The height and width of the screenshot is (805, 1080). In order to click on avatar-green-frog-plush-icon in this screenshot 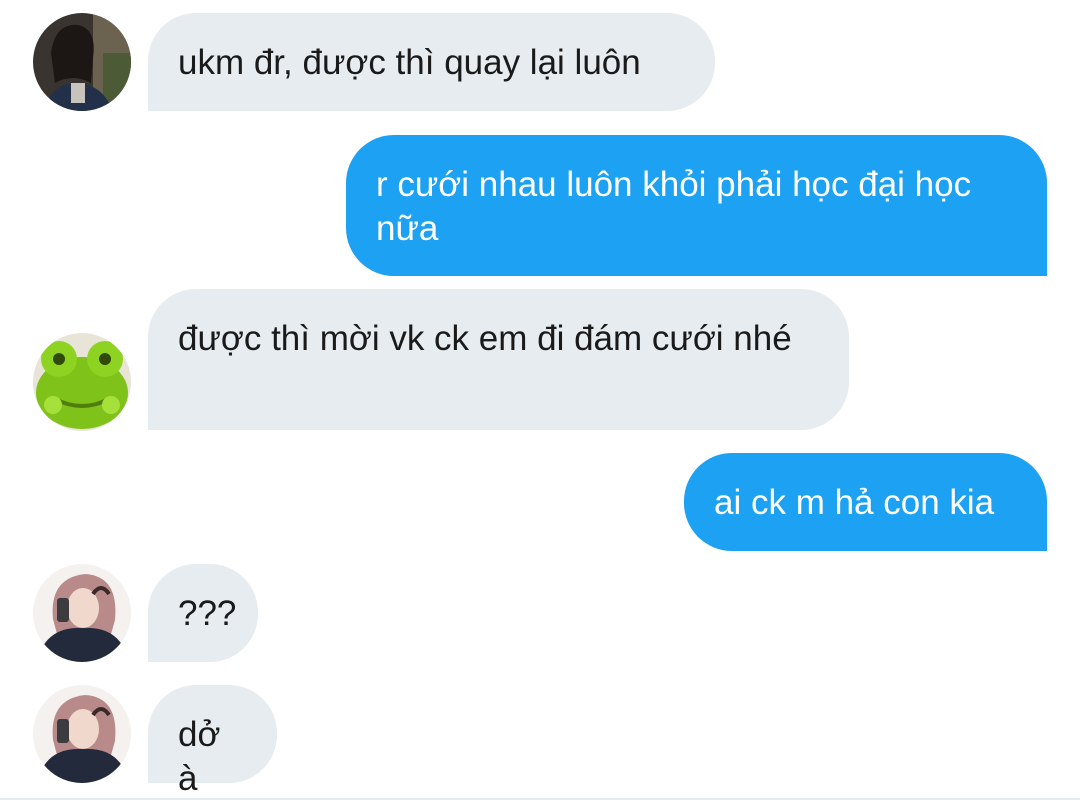, I will do `click(82, 382)`.